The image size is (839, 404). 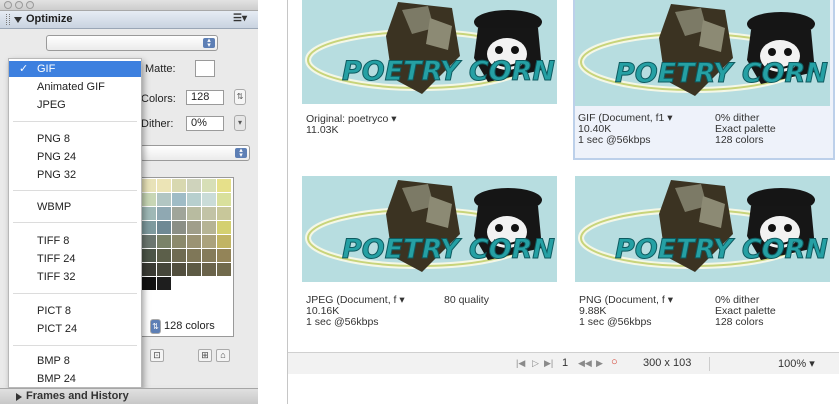 I want to click on frames-history-panel-header: Frames and History, so click(x=129, y=396).